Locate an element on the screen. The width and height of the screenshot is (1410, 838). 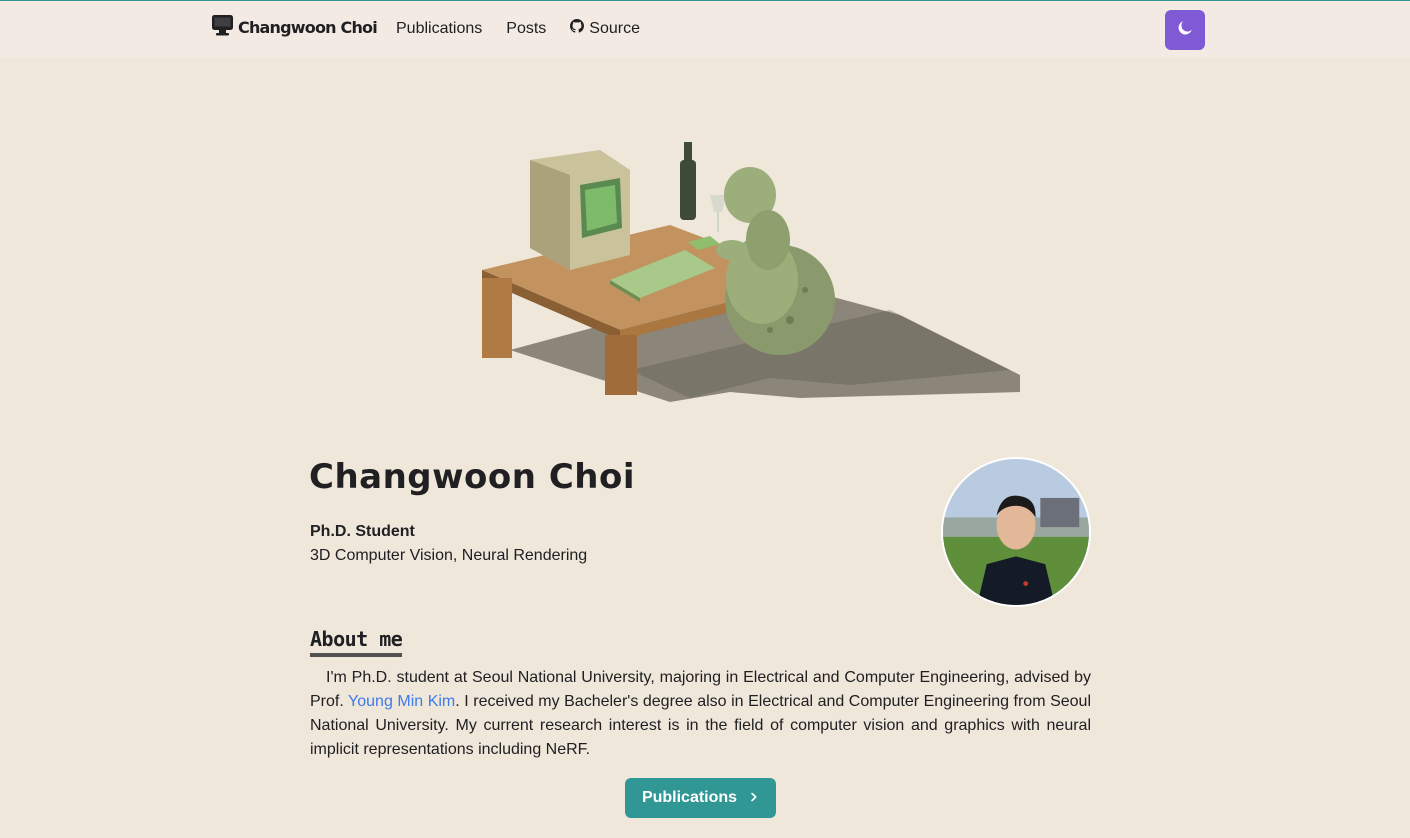
site-logo: Changwoon Choi is located at coordinates (294, 27).